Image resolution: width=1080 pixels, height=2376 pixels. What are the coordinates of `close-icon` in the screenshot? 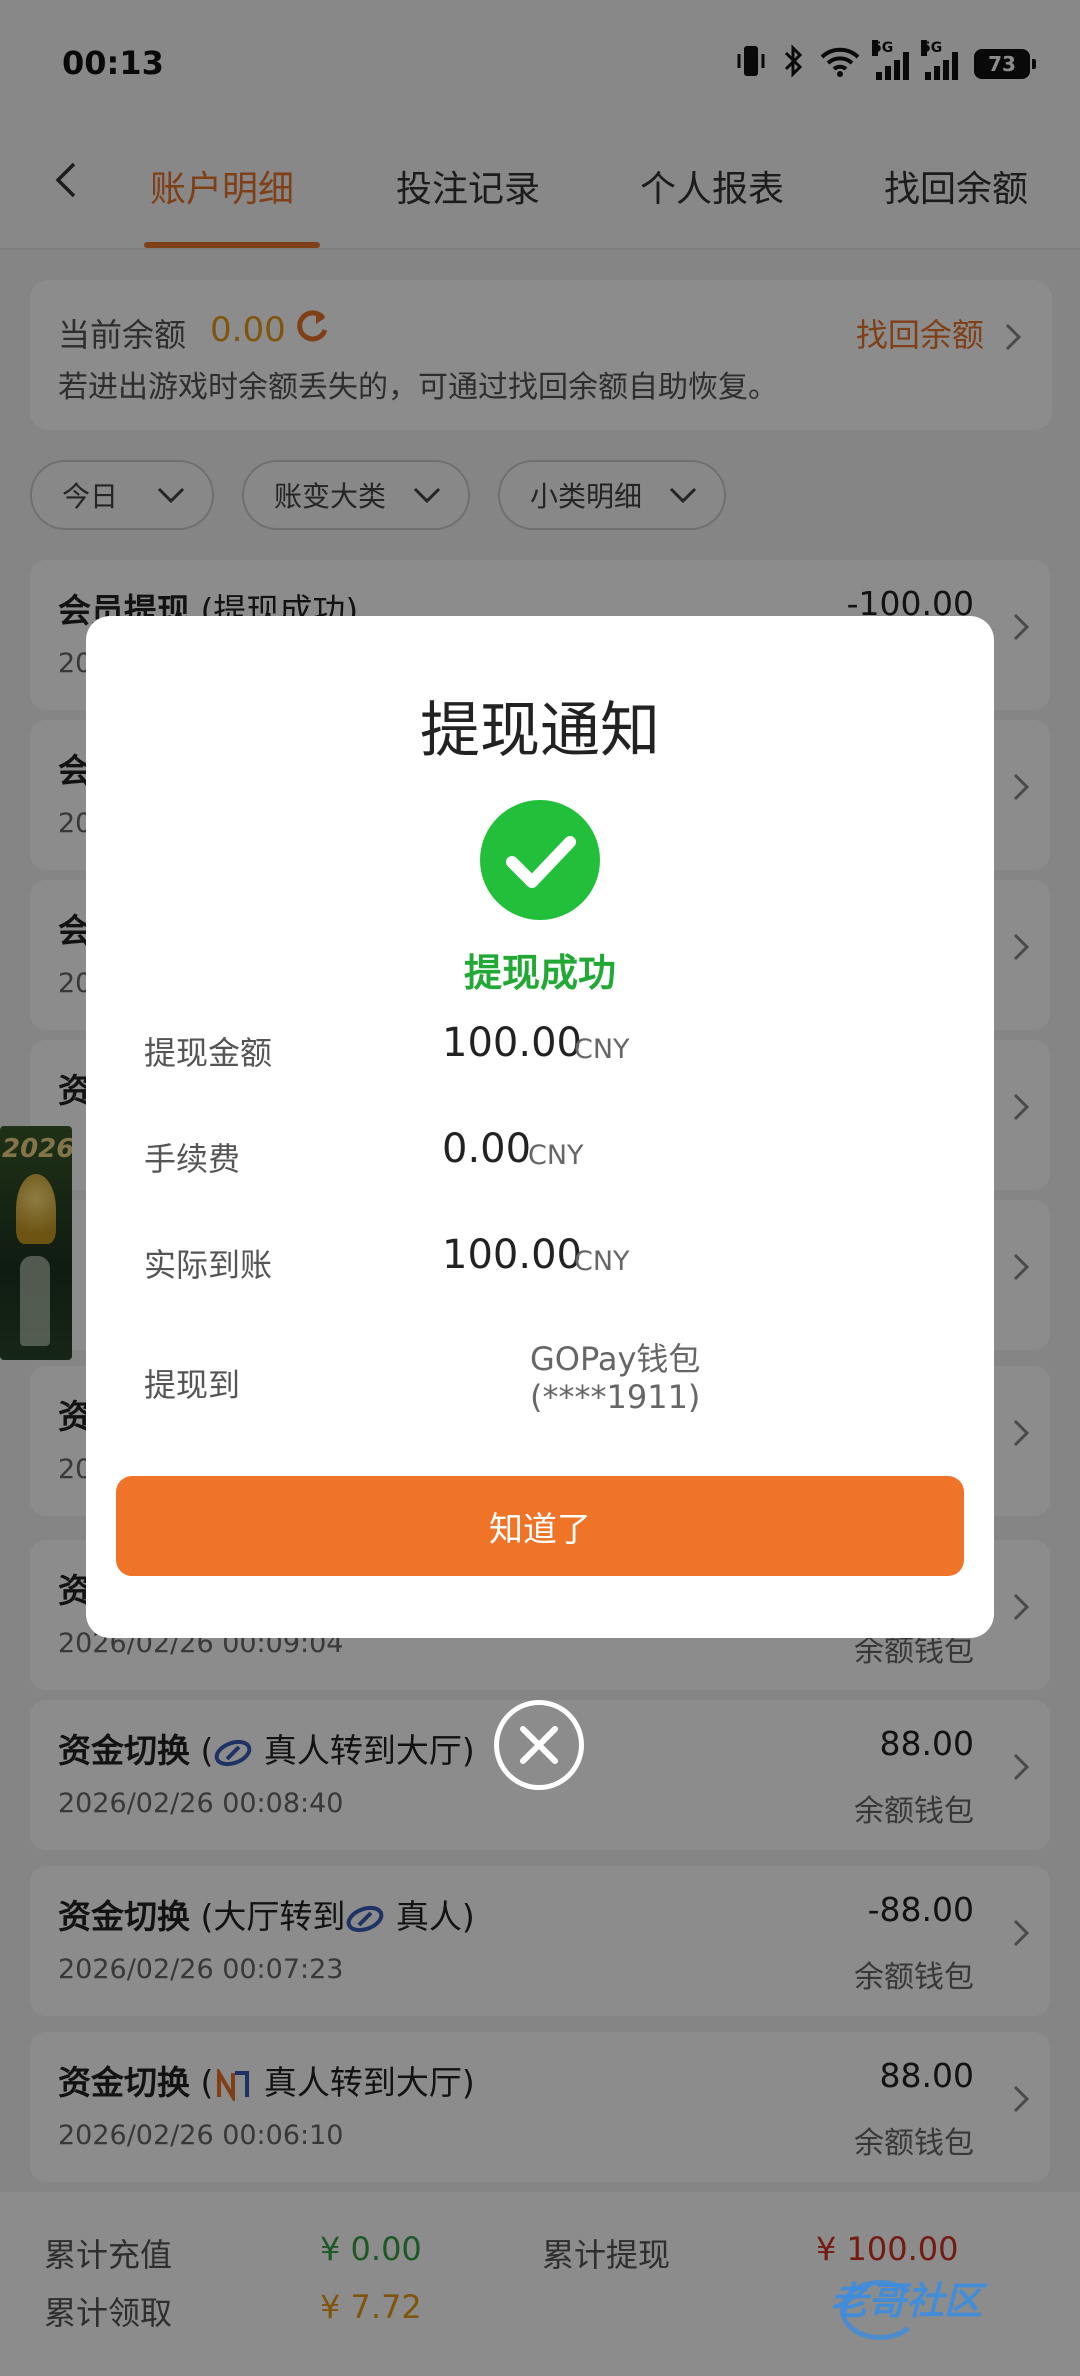 It's located at (539, 1745).